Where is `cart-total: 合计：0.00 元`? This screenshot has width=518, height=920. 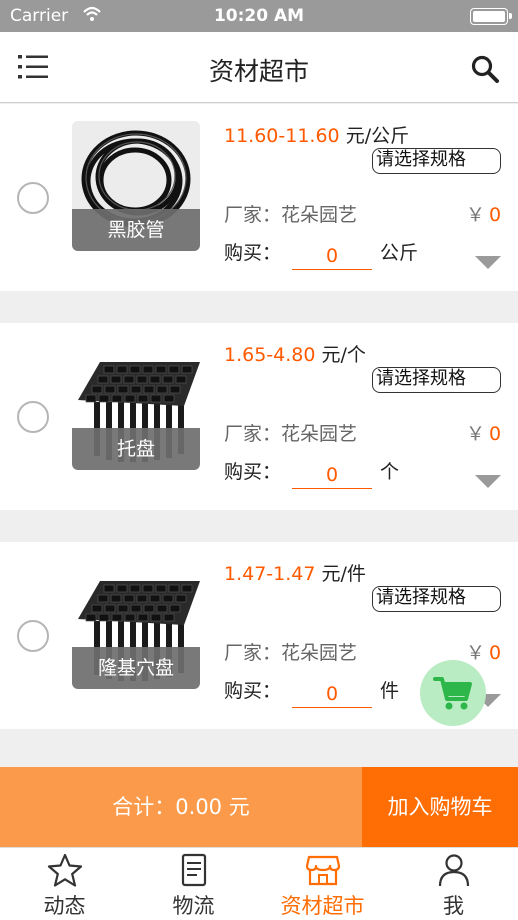 cart-total: 合计：0.00 元 is located at coordinates (181, 807).